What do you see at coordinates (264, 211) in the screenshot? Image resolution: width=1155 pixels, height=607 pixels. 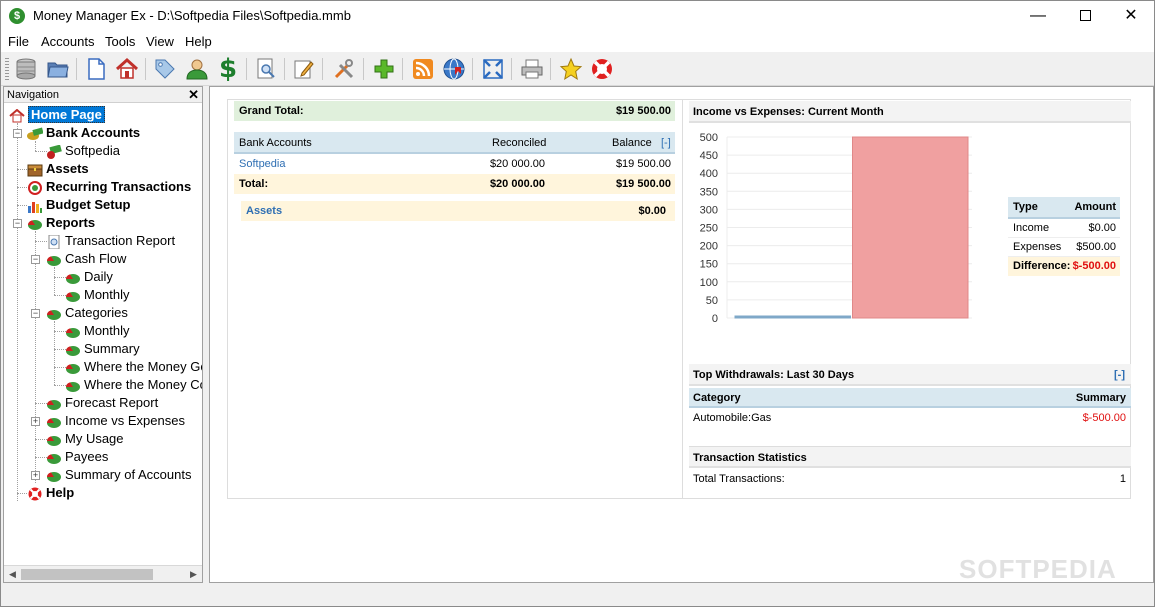 I see `assets-link: Assets` at bounding box center [264, 211].